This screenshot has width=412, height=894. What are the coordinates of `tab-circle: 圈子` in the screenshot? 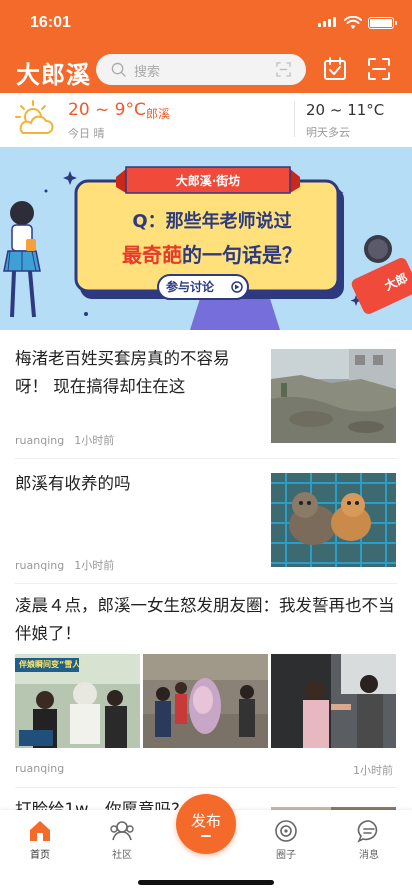 It's located at (286, 839).